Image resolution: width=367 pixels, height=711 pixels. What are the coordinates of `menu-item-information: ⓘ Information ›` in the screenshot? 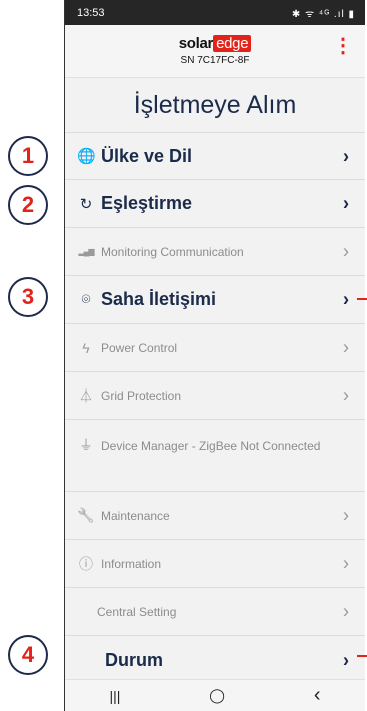 It's located at (215, 563).